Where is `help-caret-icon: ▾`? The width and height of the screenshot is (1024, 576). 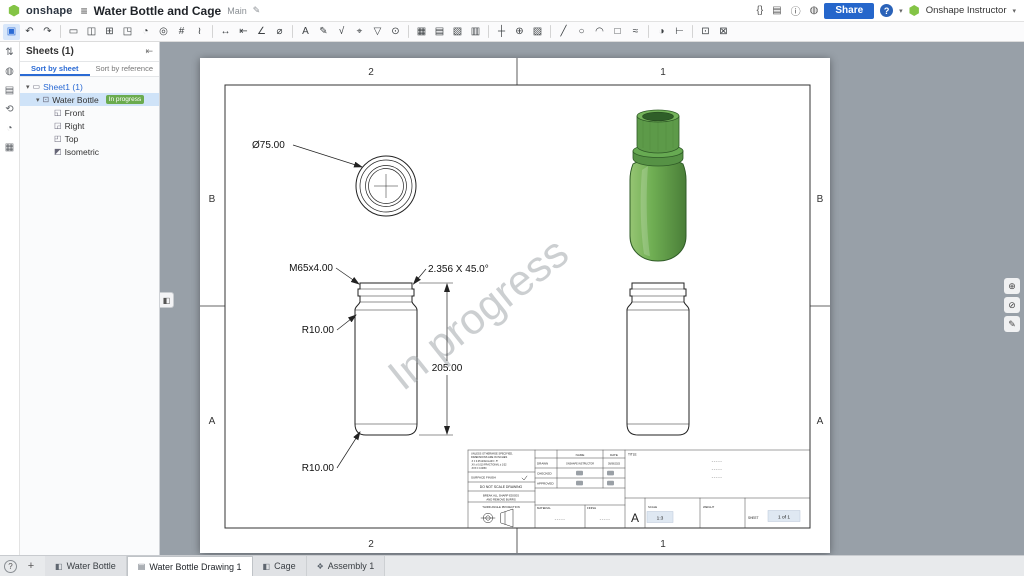 help-caret-icon: ▾ is located at coordinates (901, 11).